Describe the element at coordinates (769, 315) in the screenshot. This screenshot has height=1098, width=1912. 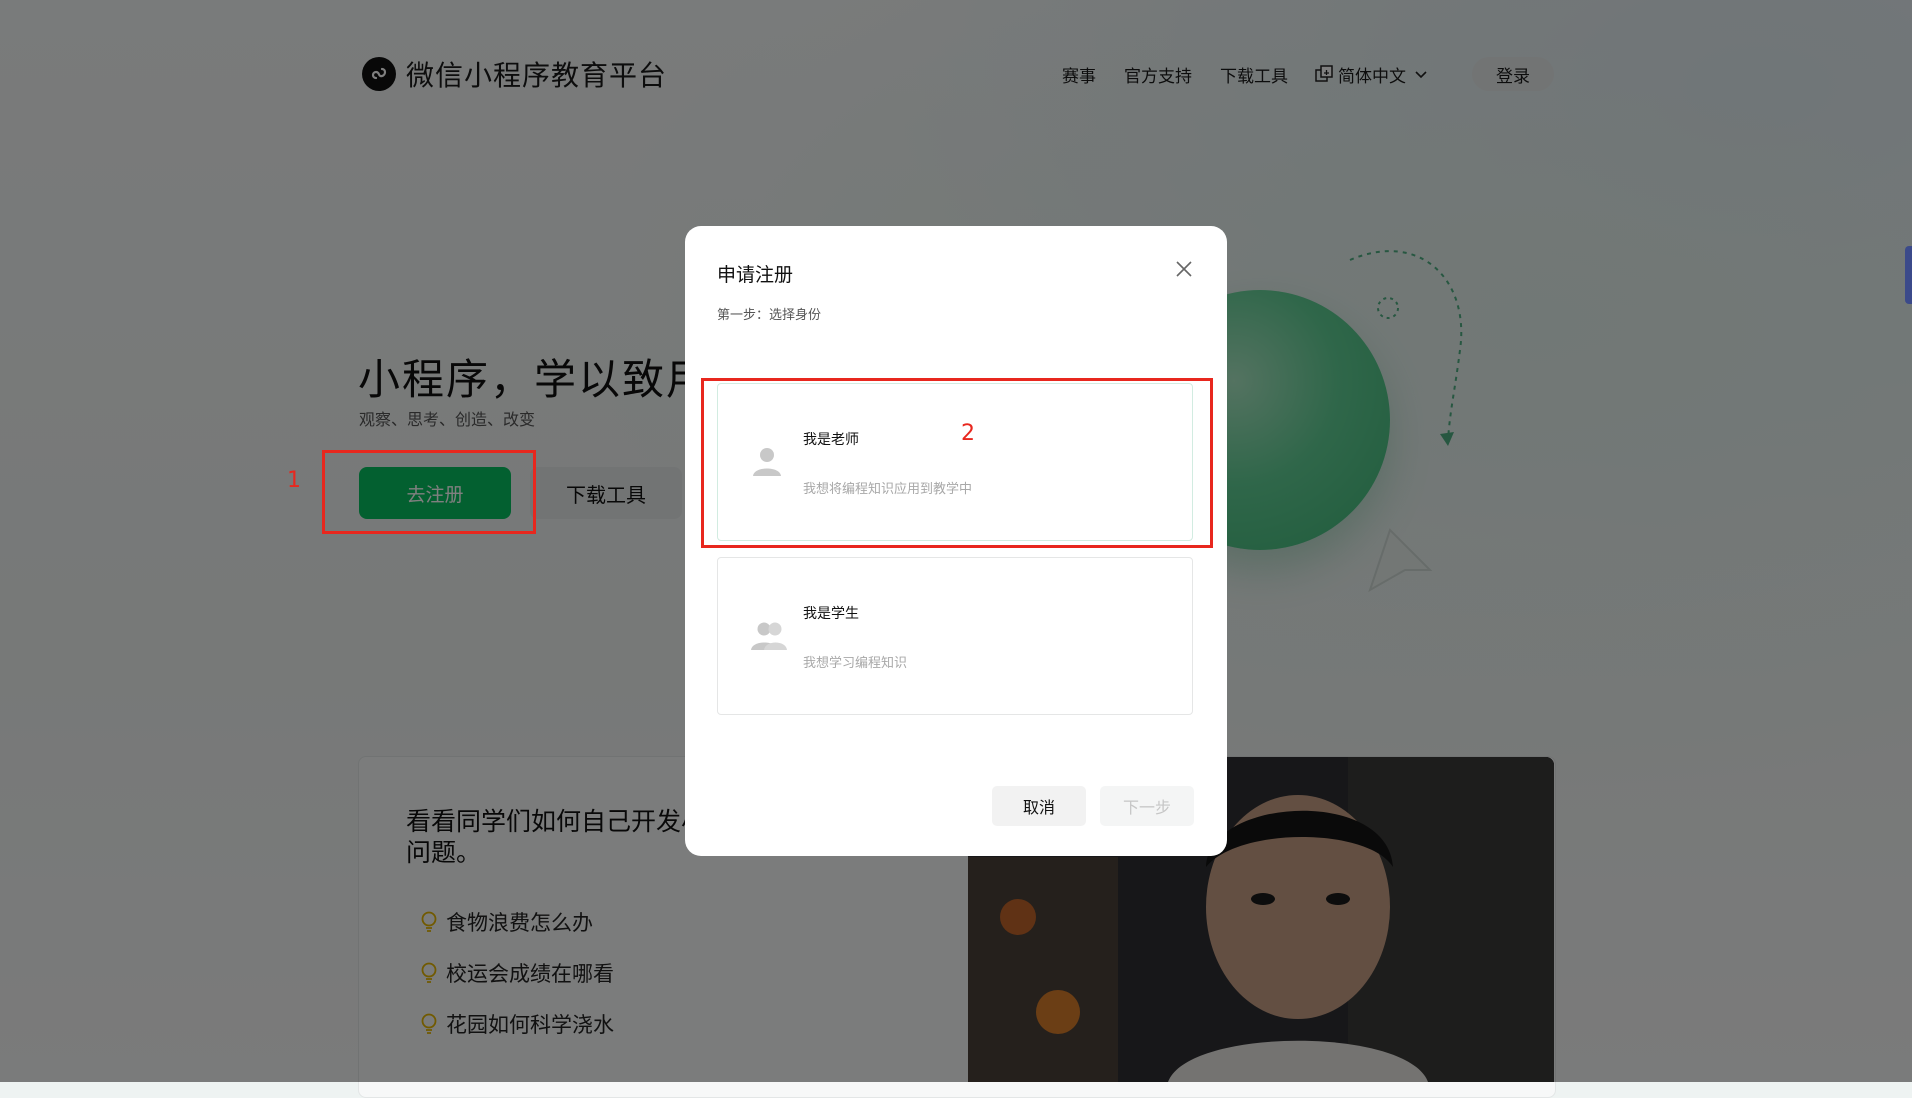
I see `modal-step-label: 第一步：选择身份` at that location.